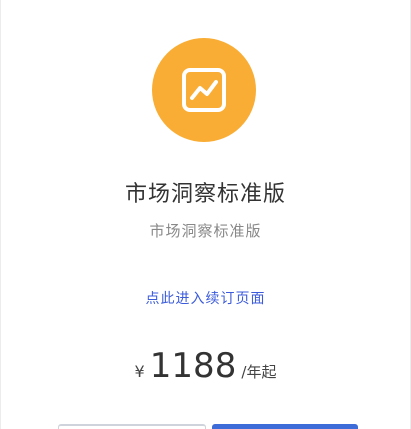 The image size is (411, 429). I want to click on renewal-link: 点此进入续订页面, so click(205, 298).